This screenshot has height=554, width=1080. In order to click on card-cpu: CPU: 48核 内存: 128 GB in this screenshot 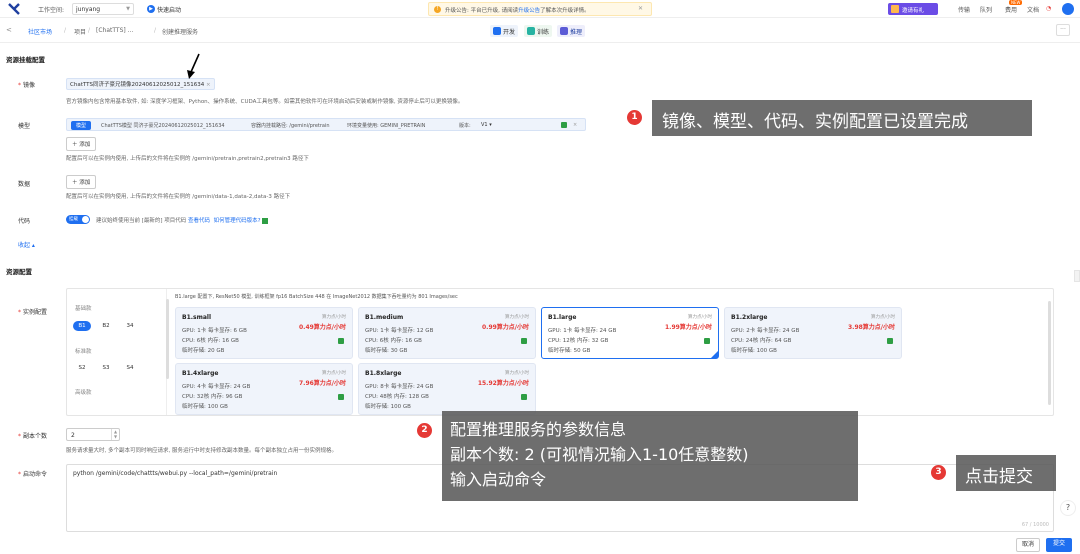, I will do `click(397, 397)`.